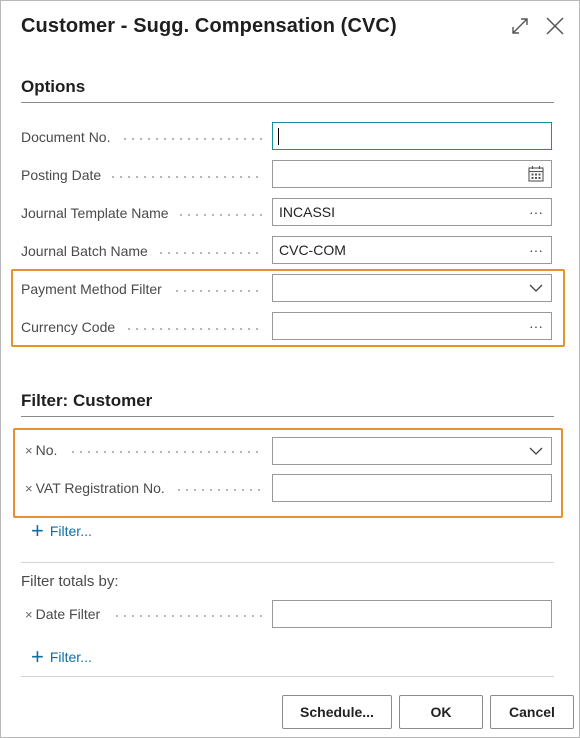  Describe the element at coordinates (66, 137) in the screenshot. I see `document-no-label: Document No.` at that location.